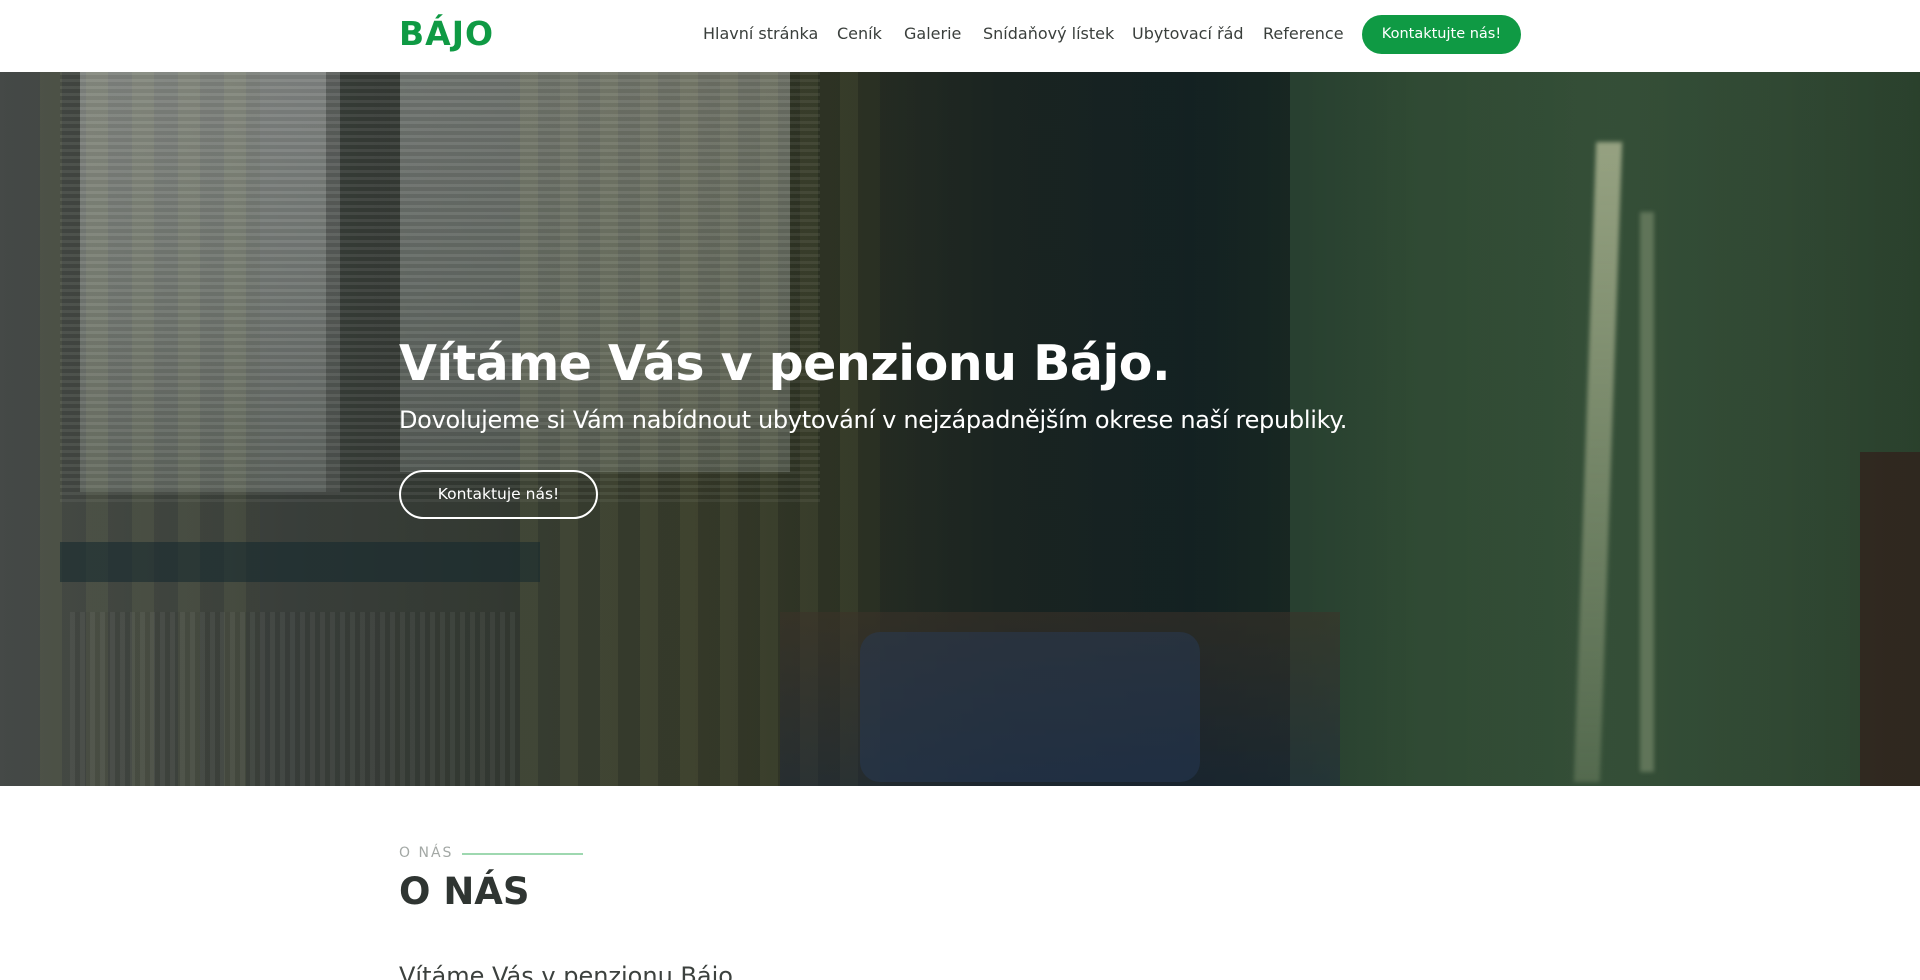 Image resolution: width=1920 pixels, height=980 pixels. I want to click on section-title: O NÁS, so click(464, 891).